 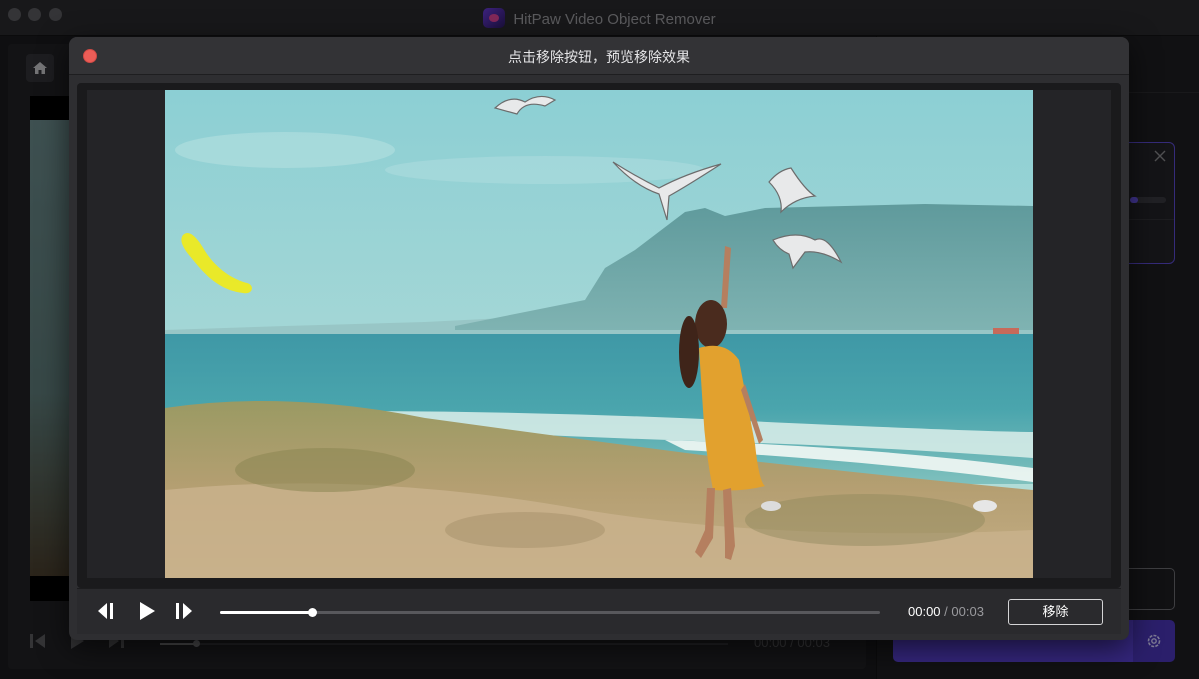 What do you see at coordinates (217, 265) in the screenshot?
I see `mask-highlight` at bounding box center [217, 265].